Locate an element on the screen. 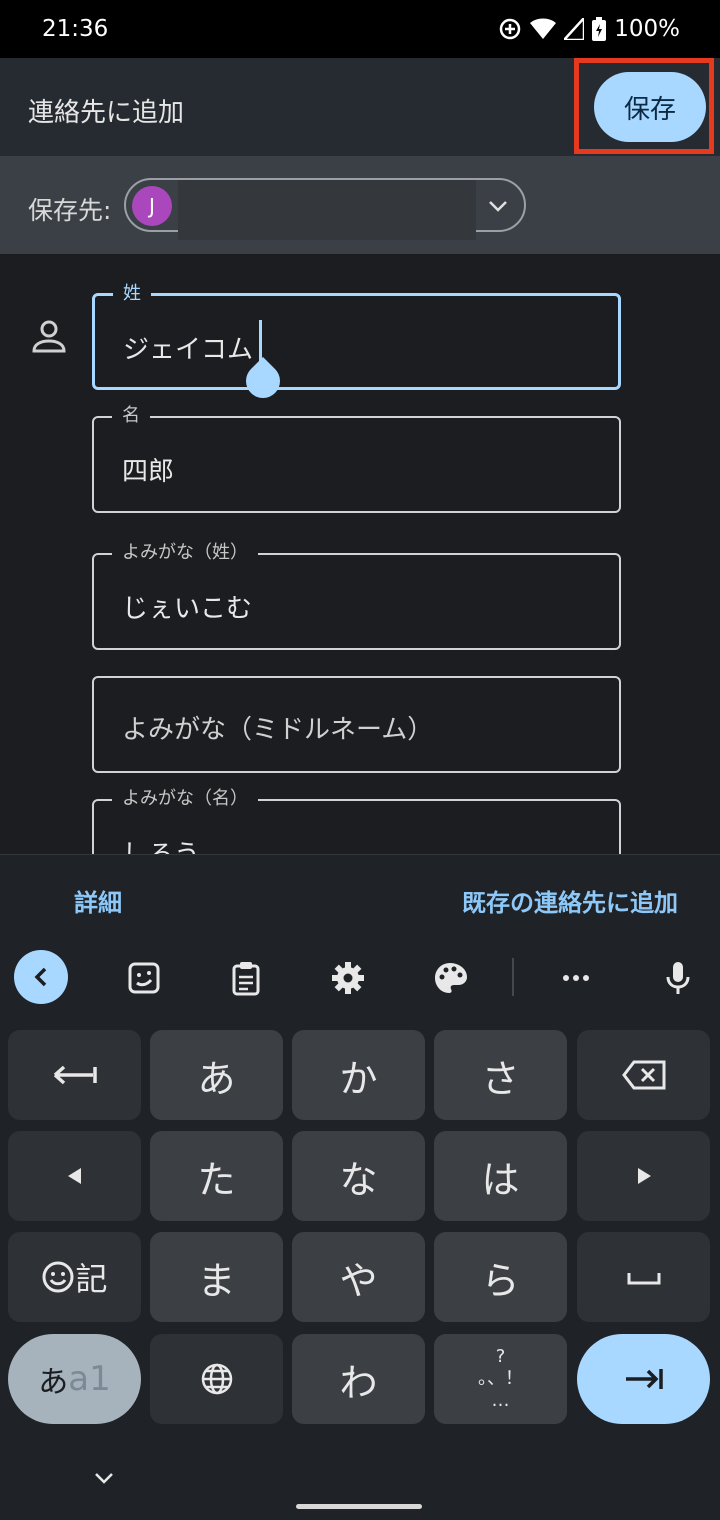  gear-icon is located at coordinates (348, 978).